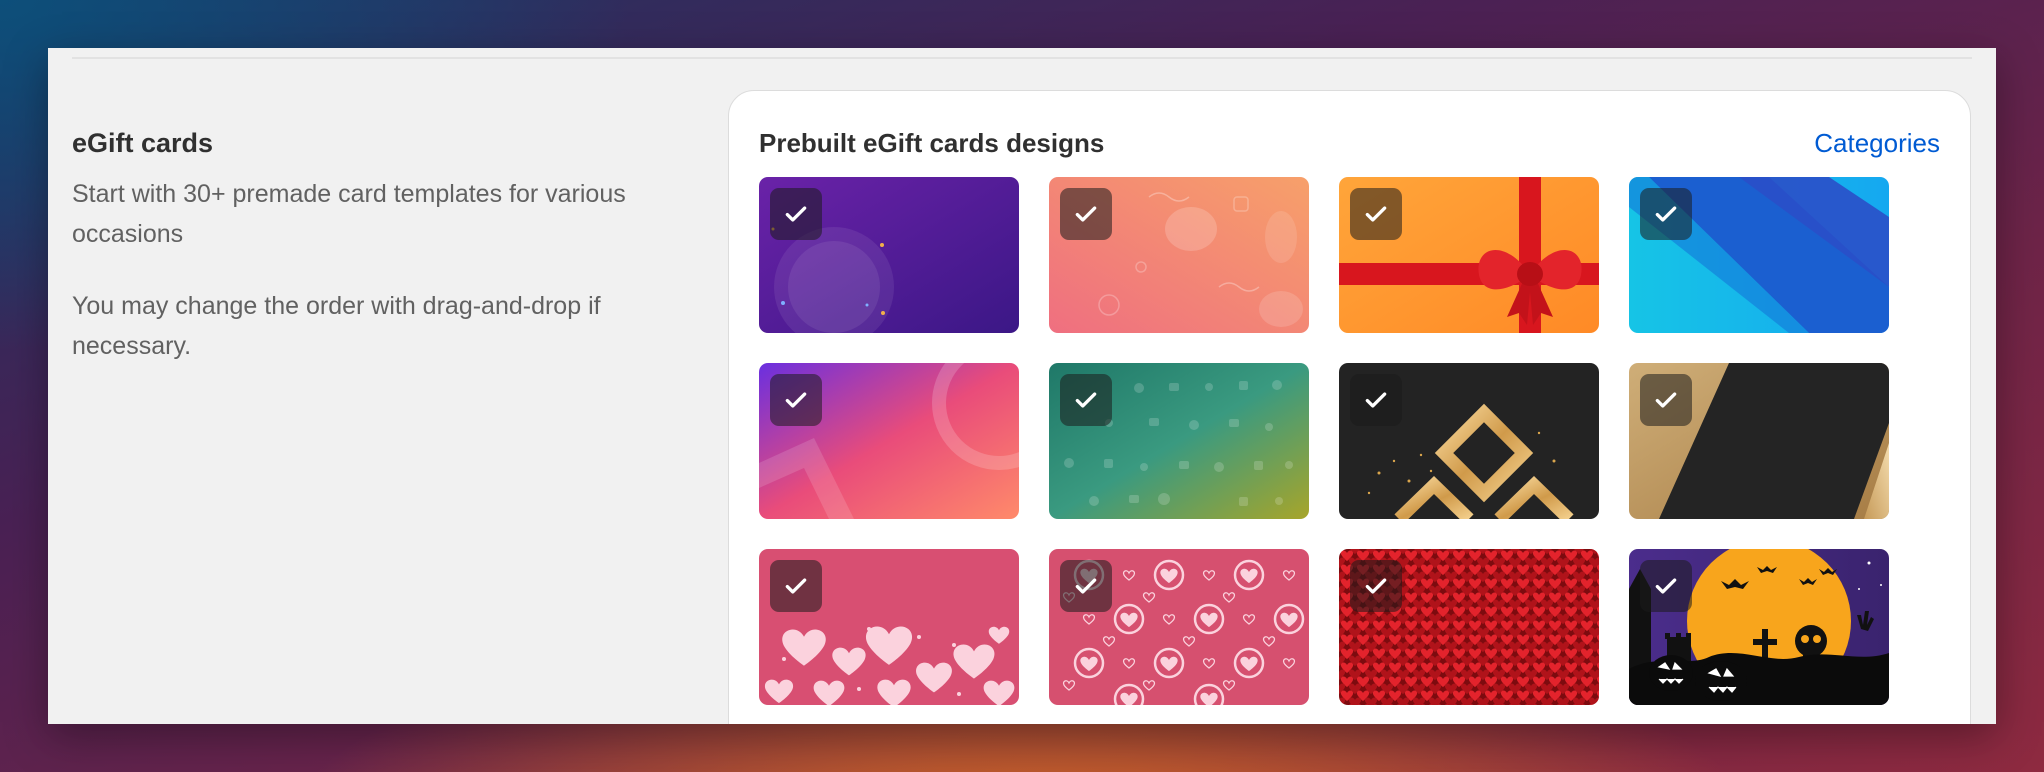 This screenshot has height=772, width=2044. What do you see at coordinates (932, 142) in the screenshot?
I see `panel-title: Prebuilt eGift cards designs` at bounding box center [932, 142].